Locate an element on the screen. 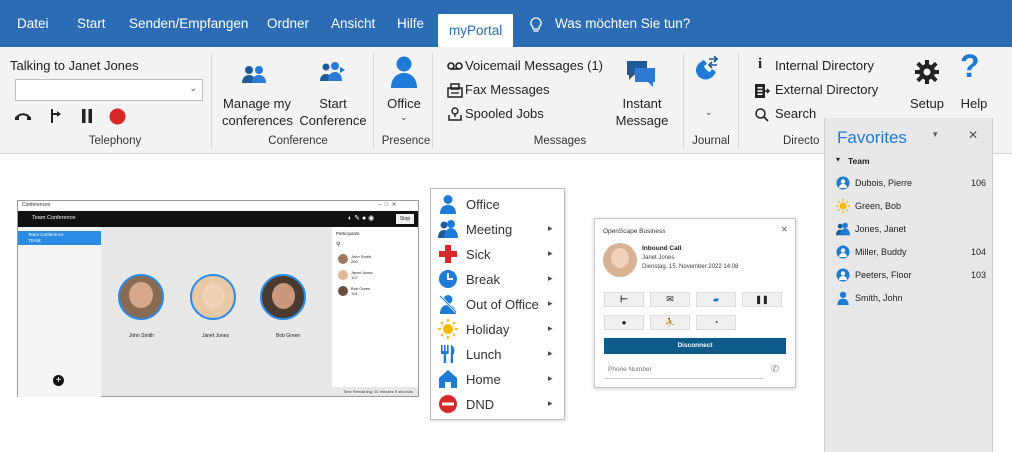 This screenshot has width=1012, height=452. participant-sub: 200 is located at coordinates (354, 261).